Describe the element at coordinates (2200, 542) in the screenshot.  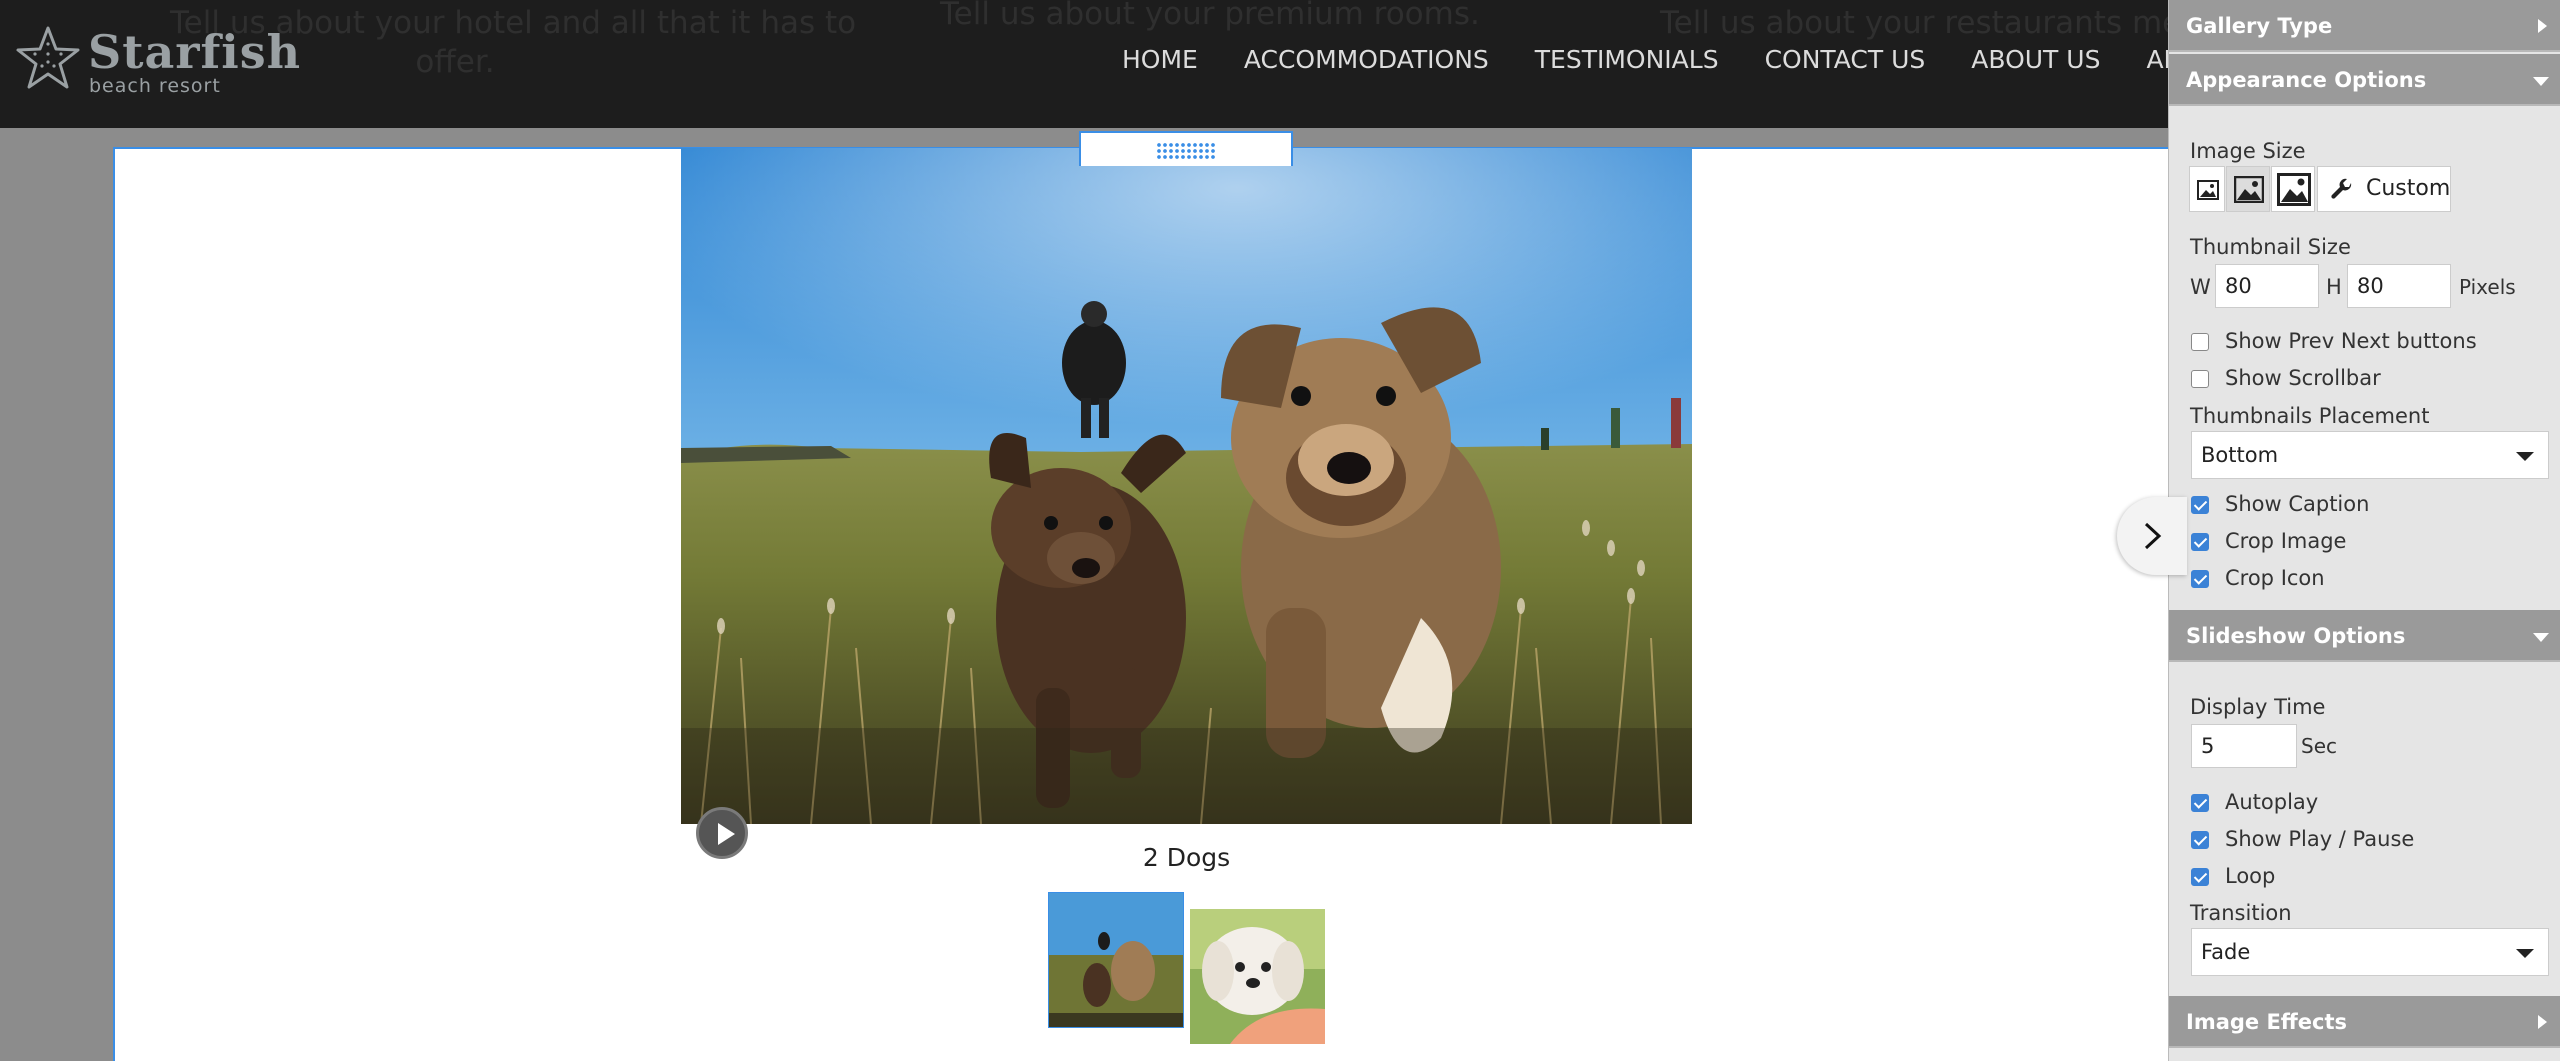
I see `crop-image-checkbox` at that location.